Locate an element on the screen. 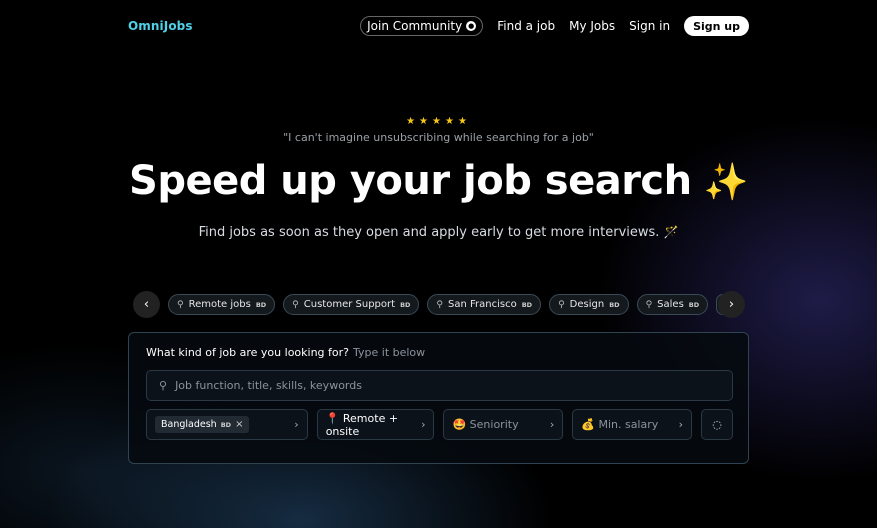 This screenshot has width=877, height=528. sign-in-link: Sign in is located at coordinates (649, 26).